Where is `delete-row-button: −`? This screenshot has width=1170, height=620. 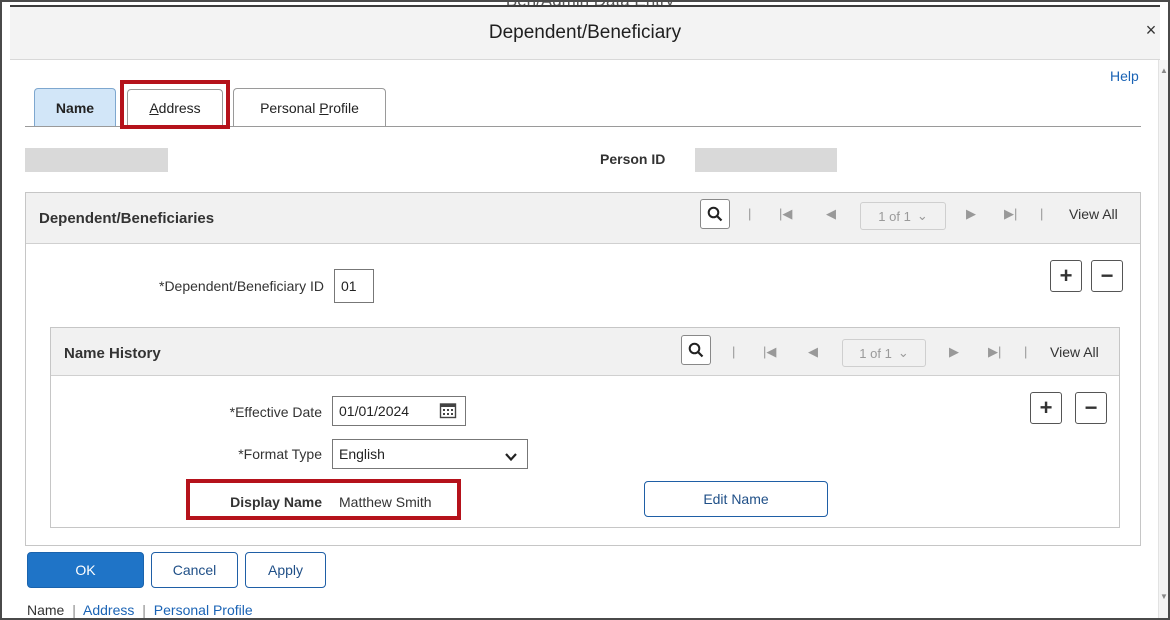
delete-row-button: − is located at coordinates (1107, 276).